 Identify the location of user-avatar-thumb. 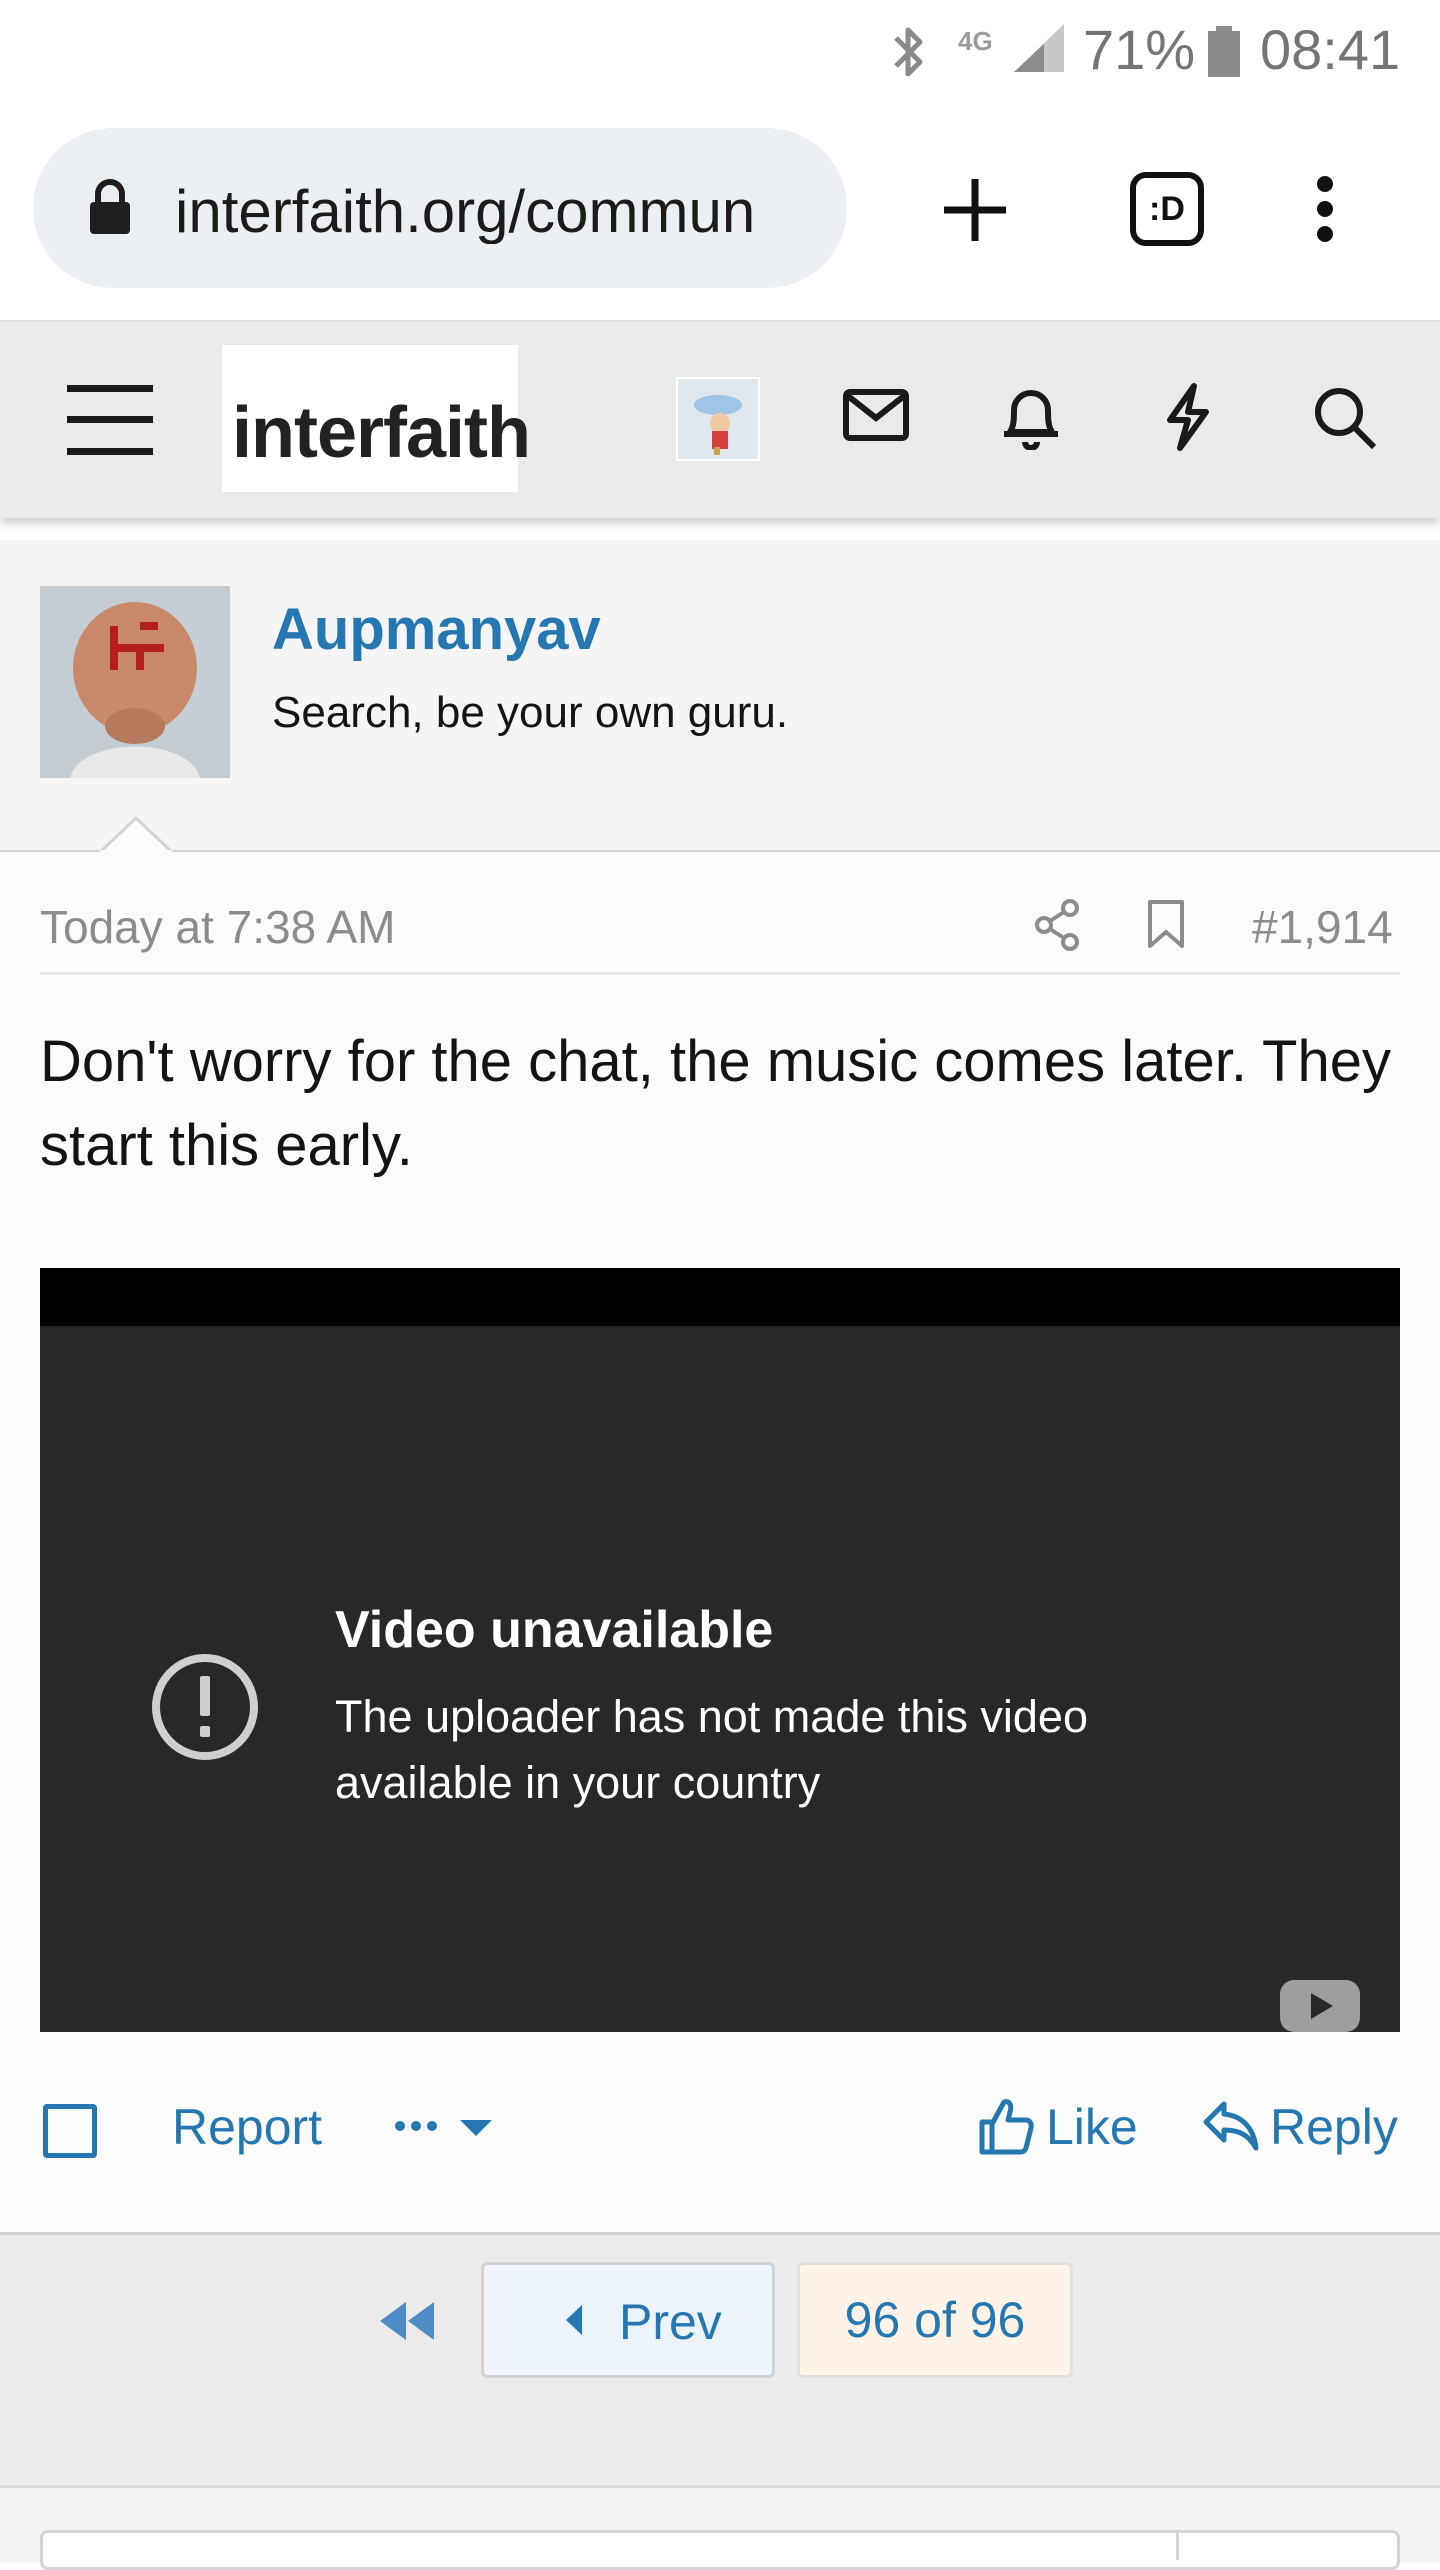
(718, 419).